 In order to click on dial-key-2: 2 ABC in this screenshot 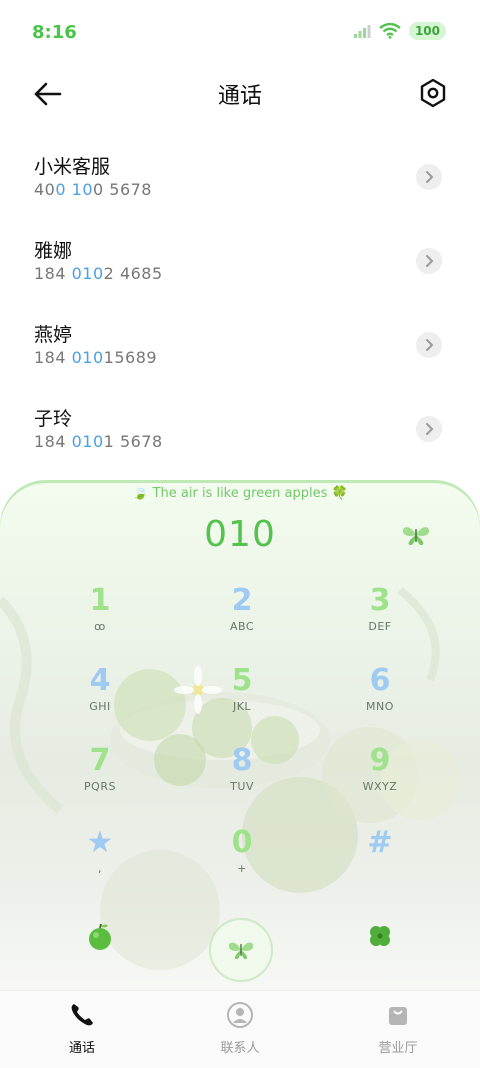, I will do `click(242, 619)`.